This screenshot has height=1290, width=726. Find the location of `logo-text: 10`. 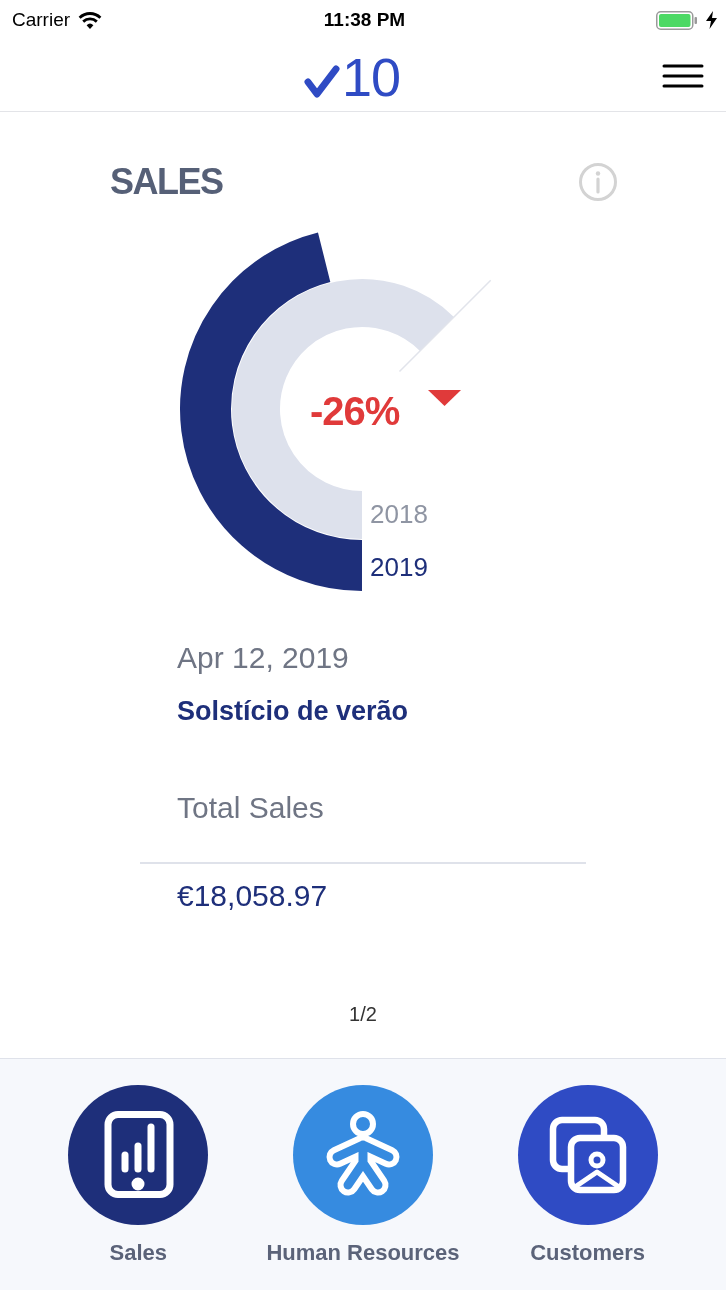

logo-text: 10 is located at coordinates (371, 76).